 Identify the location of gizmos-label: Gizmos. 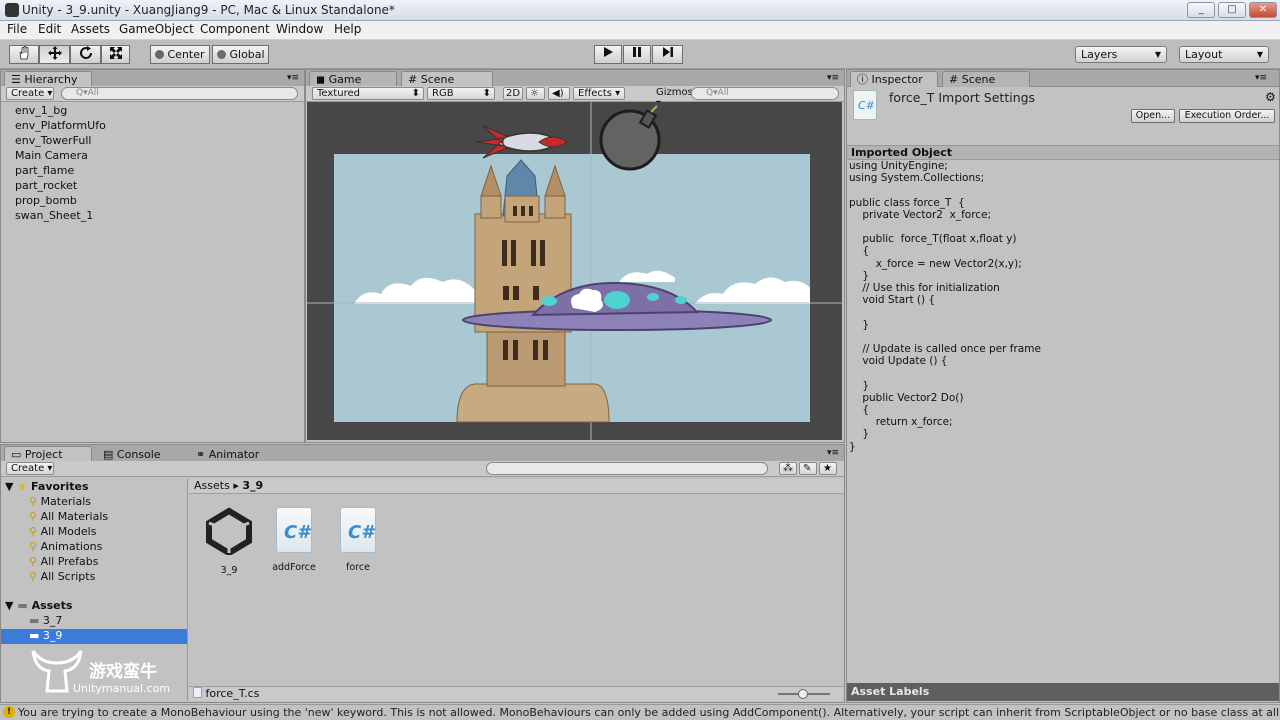
(674, 92).